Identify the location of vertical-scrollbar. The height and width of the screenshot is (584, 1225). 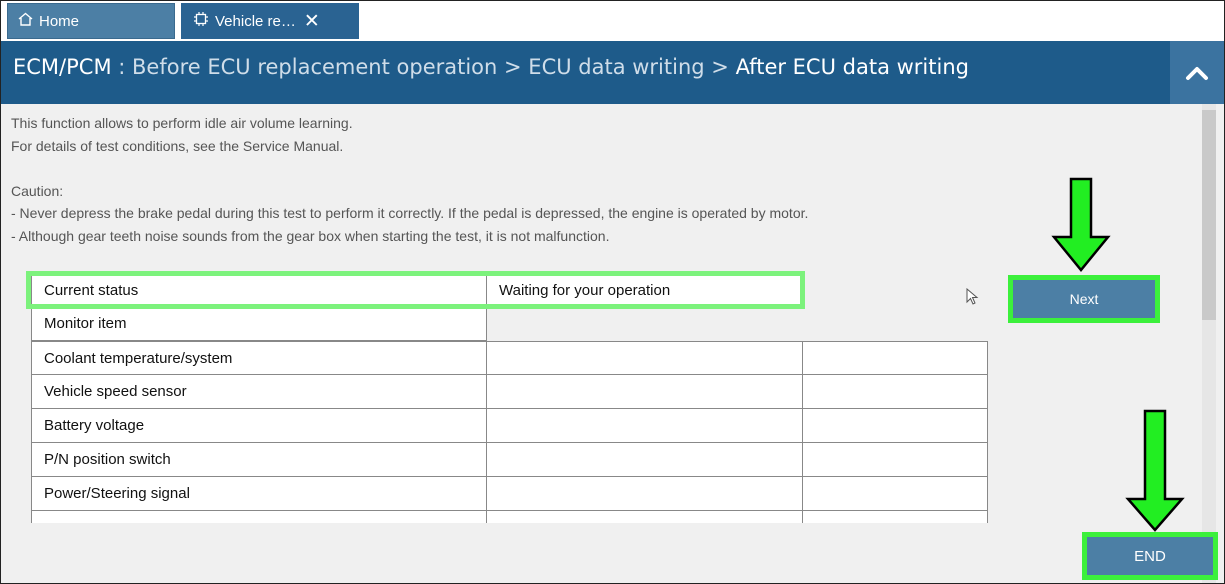
(1209, 343).